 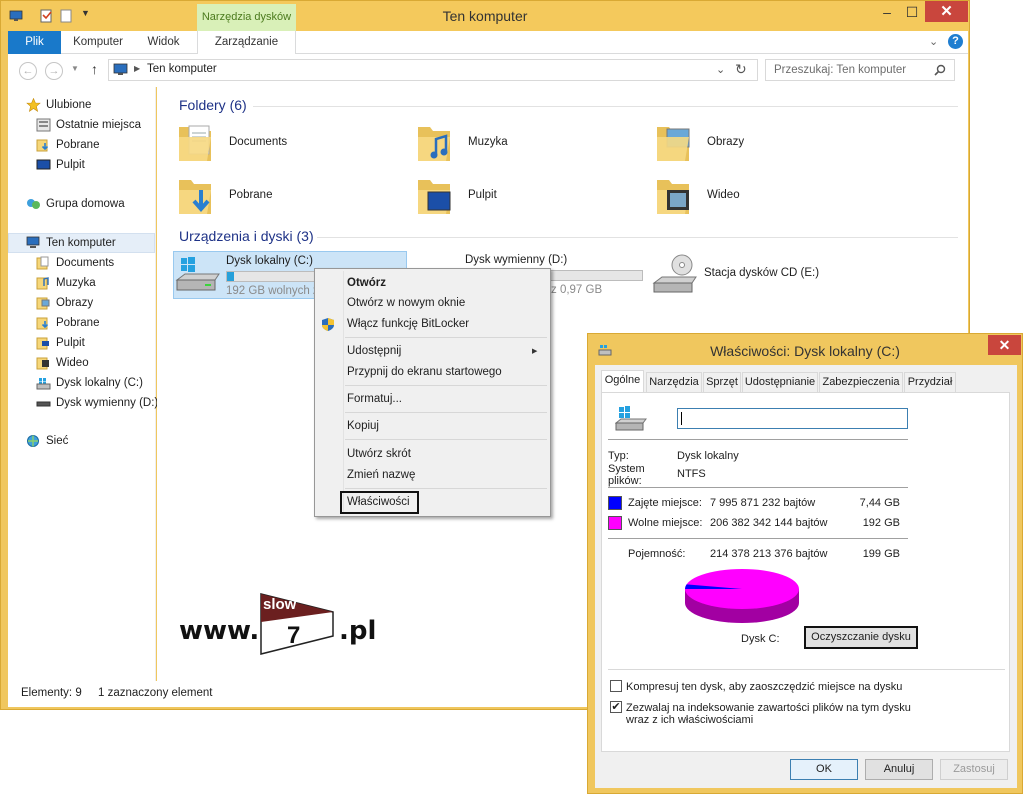 What do you see at coordinates (674, 382) in the screenshot?
I see `tab-tools: Narzędzia` at bounding box center [674, 382].